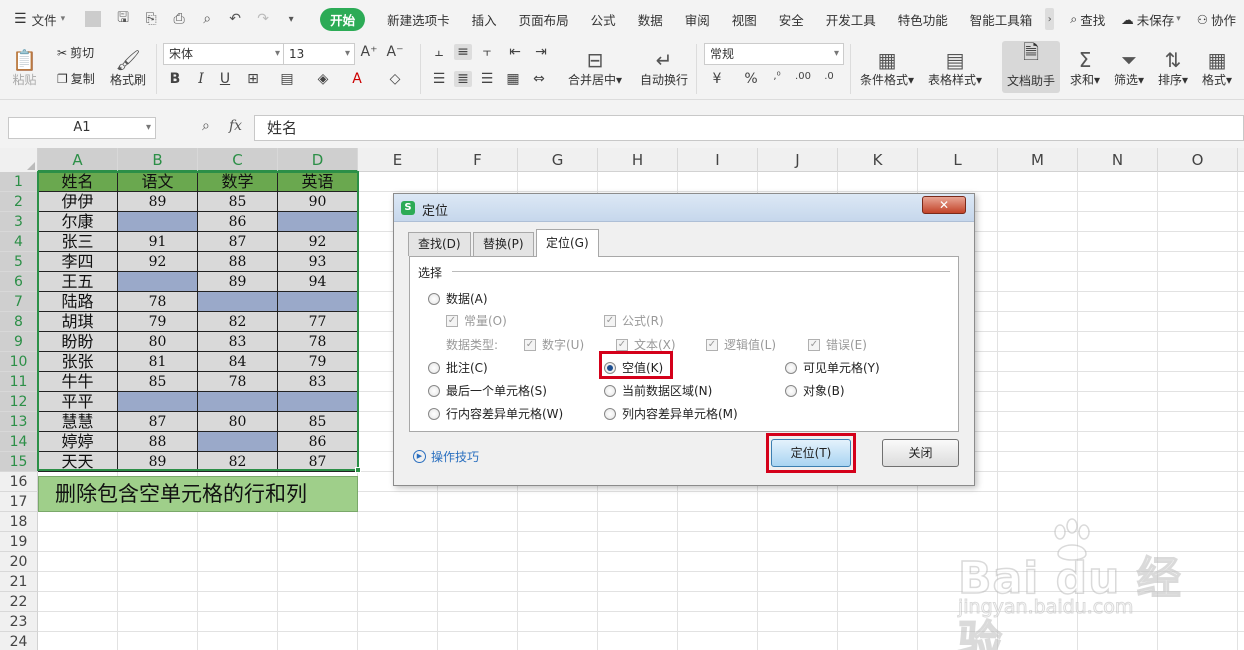 This screenshot has height=650, width=1244. What do you see at coordinates (76, 78) in the screenshot?
I see `copy-button: ❐ 复制` at bounding box center [76, 78].